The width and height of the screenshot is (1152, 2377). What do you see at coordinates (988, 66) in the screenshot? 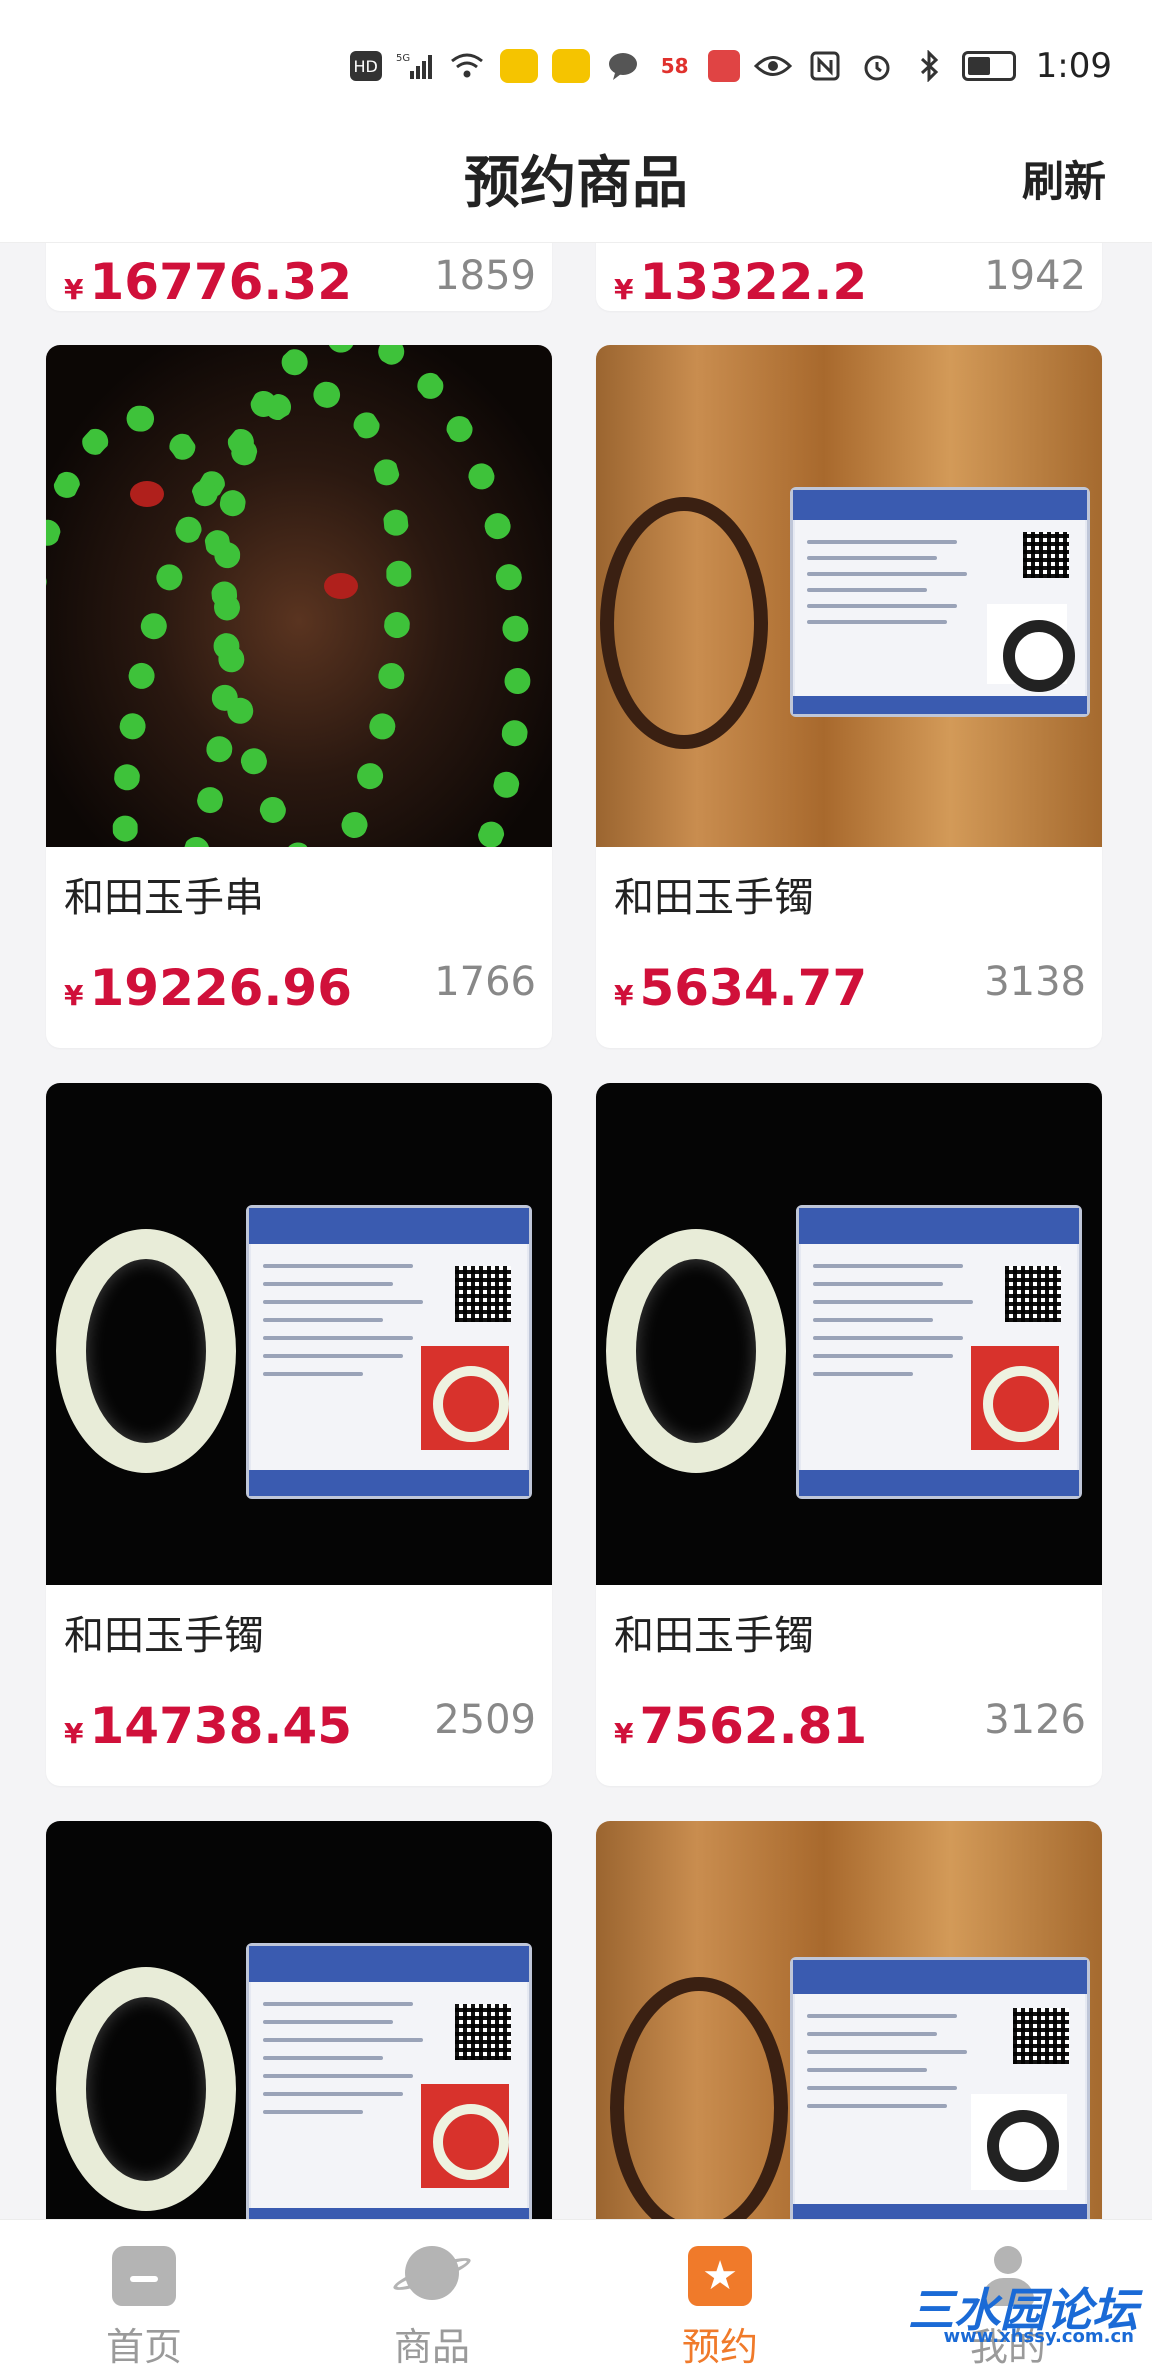
I see `battery-icon` at bounding box center [988, 66].